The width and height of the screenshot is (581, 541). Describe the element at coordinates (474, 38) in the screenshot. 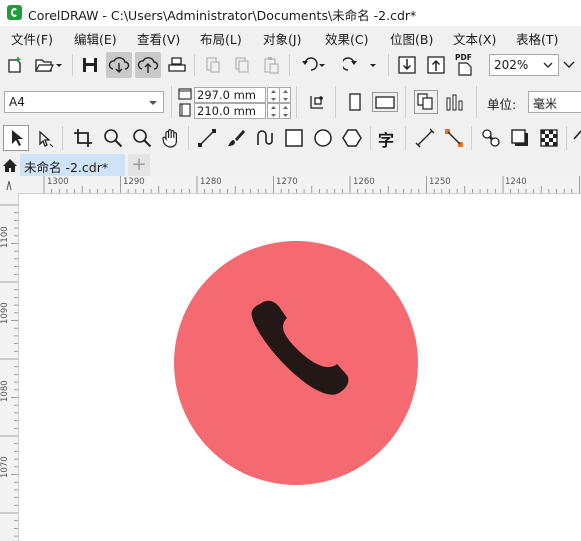

I see `menu-text: 文本(X)` at that location.